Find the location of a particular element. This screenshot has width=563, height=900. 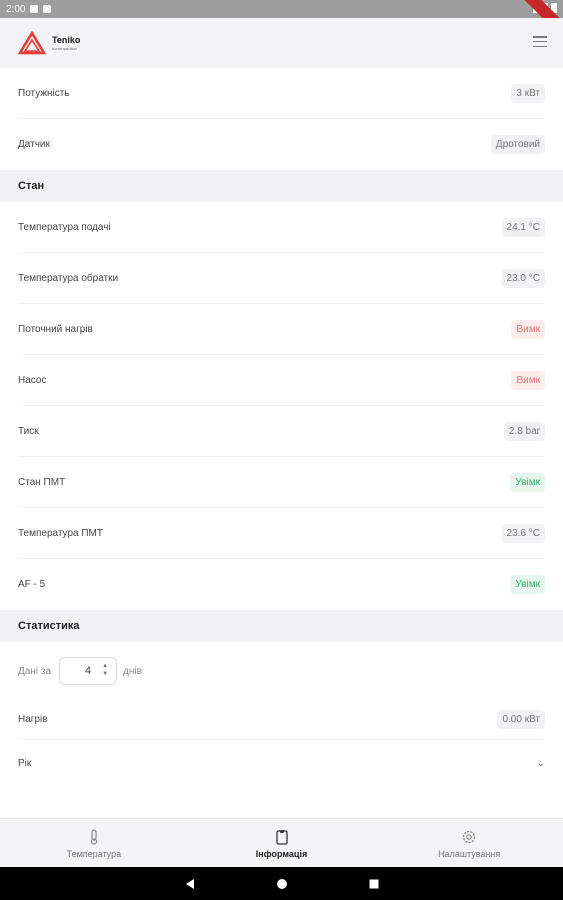

home-icon is located at coordinates (282, 884).